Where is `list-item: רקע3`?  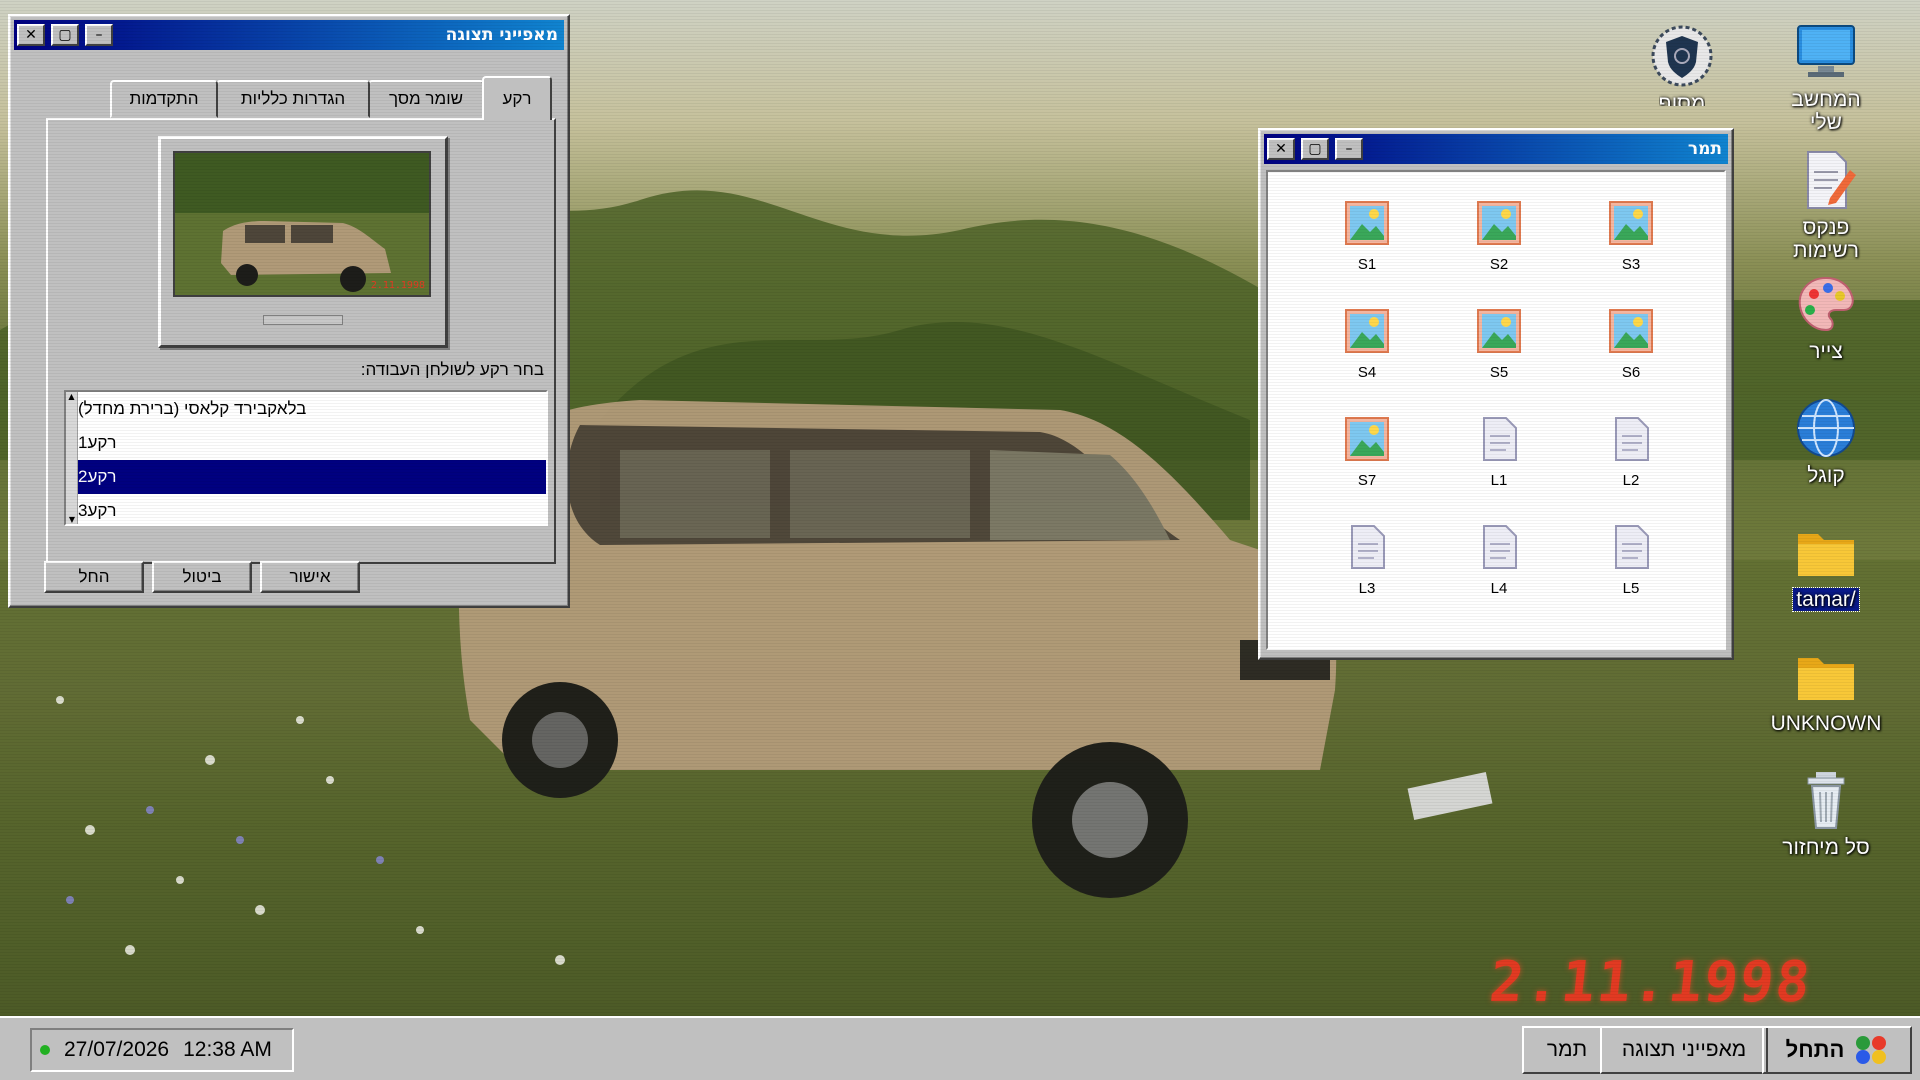 list-item: רקע3 is located at coordinates (312, 509).